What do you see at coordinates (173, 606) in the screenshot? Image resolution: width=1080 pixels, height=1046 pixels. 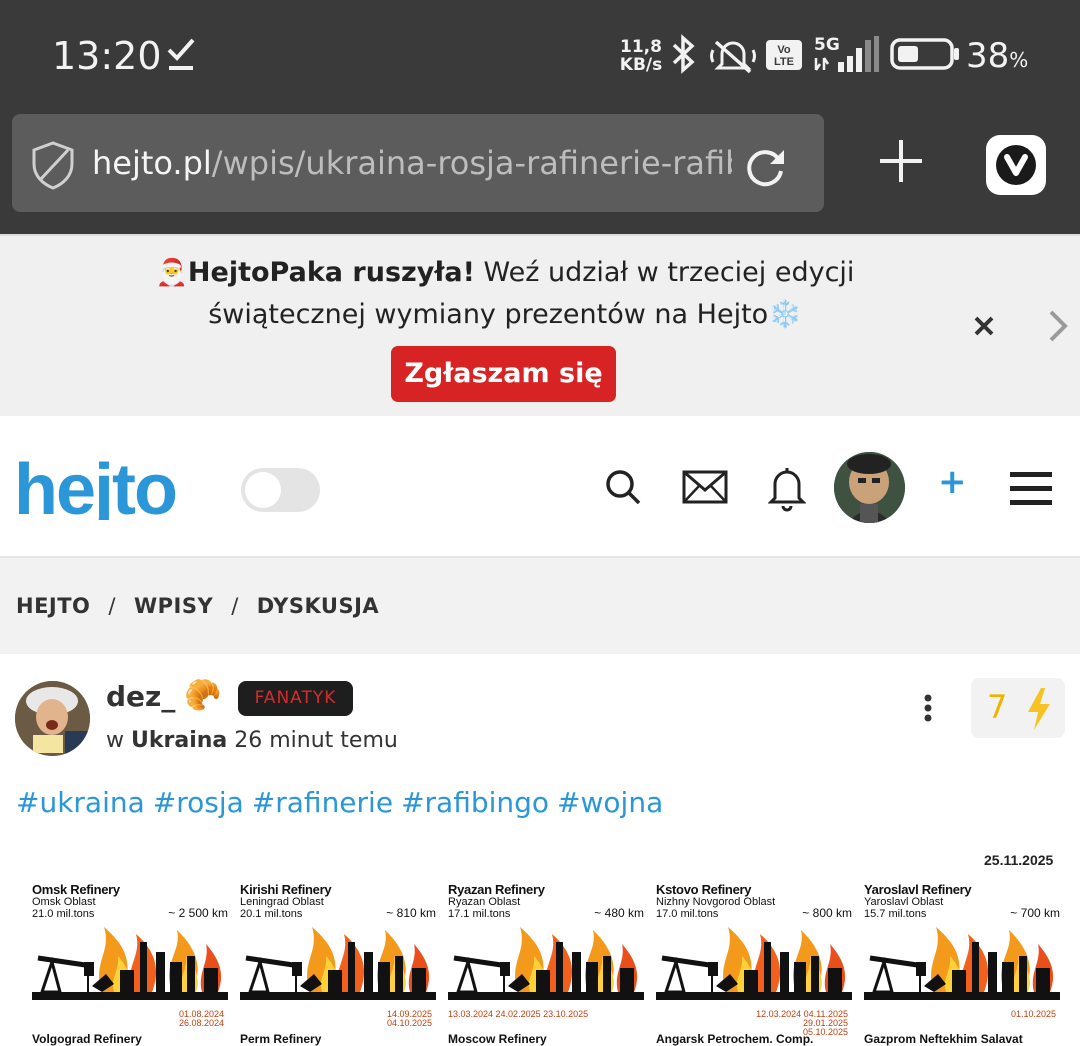 I see `breadcrumb-item-wpisy: WPISY` at bounding box center [173, 606].